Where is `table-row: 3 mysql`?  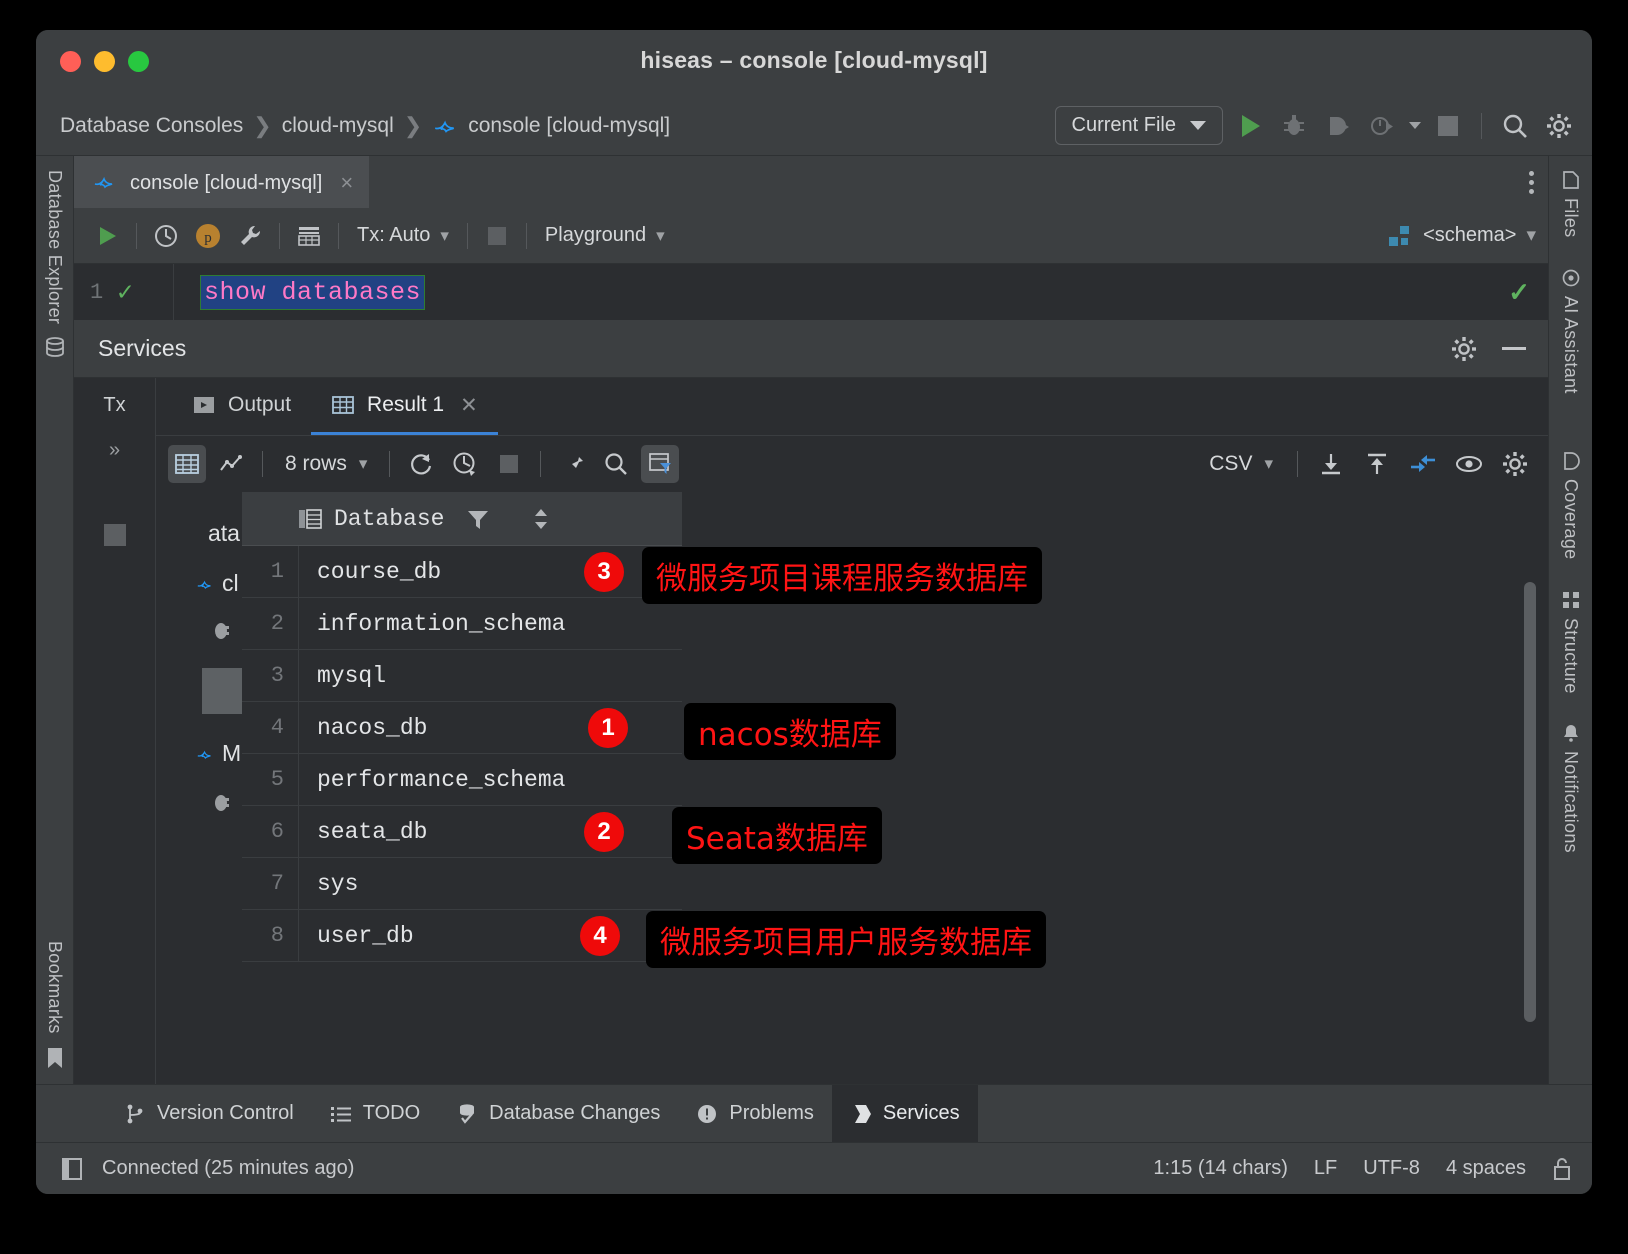
table-row: 3 mysql is located at coordinates (462, 675).